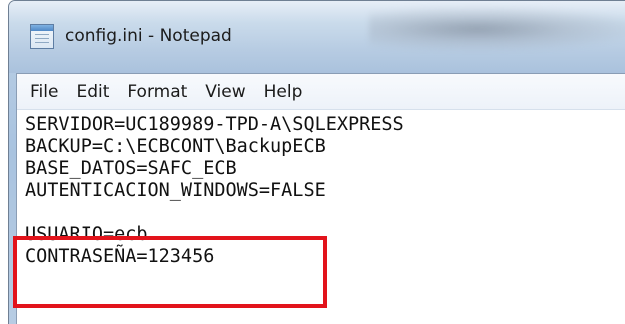 The width and height of the screenshot is (625, 324). What do you see at coordinates (170, 272) in the screenshot?
I see `red-highlight-box` at bounding box center [170, 272].